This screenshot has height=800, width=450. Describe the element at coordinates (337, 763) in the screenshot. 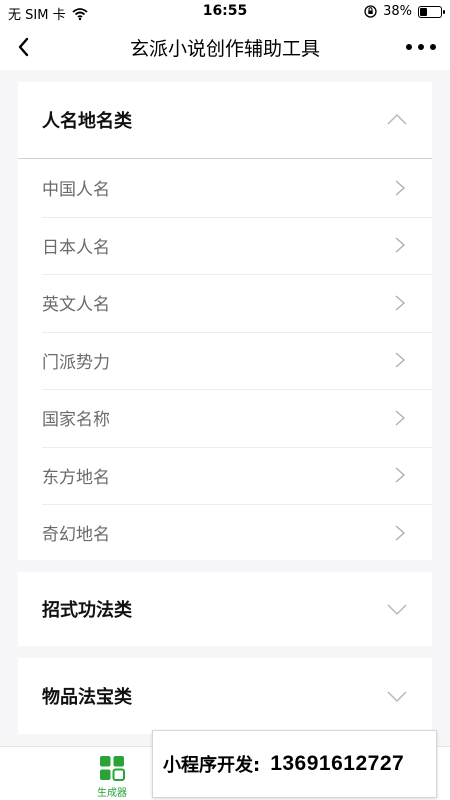

I see `banner-phone: 13691612727` at that location.